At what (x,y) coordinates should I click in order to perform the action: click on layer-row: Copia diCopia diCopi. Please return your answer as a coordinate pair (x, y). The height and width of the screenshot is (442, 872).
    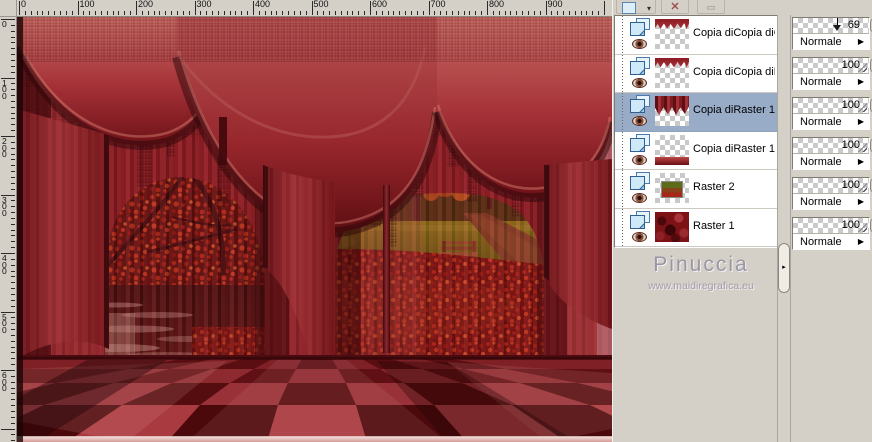
    Looking at the image, I should click on (696, 35).